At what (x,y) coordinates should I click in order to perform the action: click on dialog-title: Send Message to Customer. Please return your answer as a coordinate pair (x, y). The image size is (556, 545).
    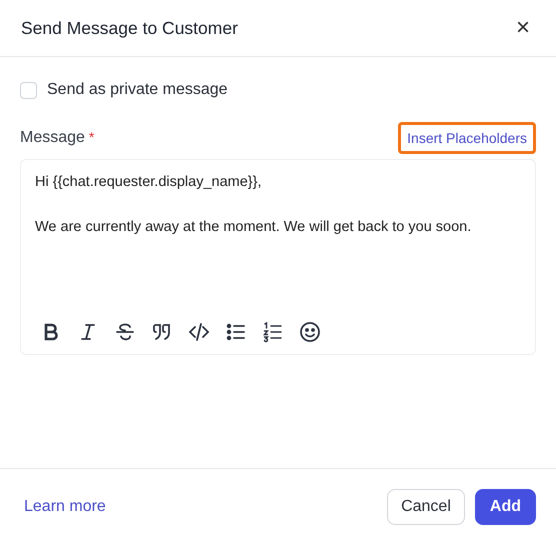
    Looking at the image, I should click on (129, 28).